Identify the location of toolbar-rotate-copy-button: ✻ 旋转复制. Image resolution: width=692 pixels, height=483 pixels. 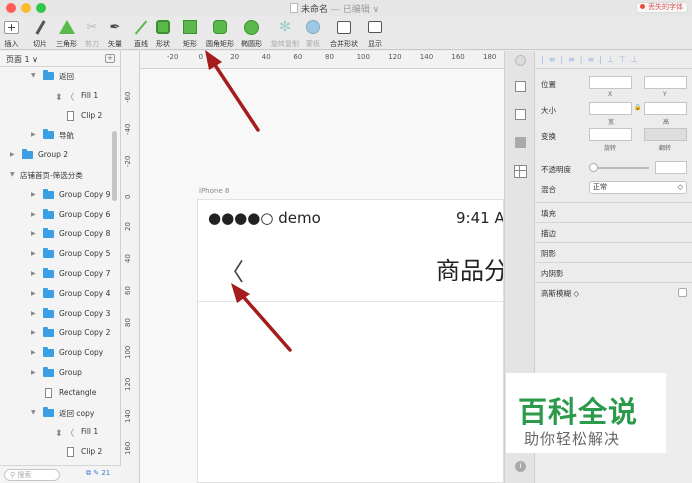
(285, 33).